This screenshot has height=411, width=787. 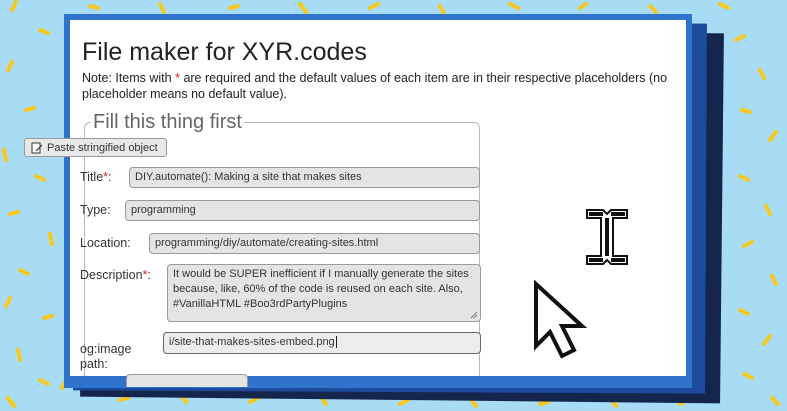 What do you see at coordinates (105, 243) in the screenshot?
I see `location-label: Location:` at bounding box center [105, 243].